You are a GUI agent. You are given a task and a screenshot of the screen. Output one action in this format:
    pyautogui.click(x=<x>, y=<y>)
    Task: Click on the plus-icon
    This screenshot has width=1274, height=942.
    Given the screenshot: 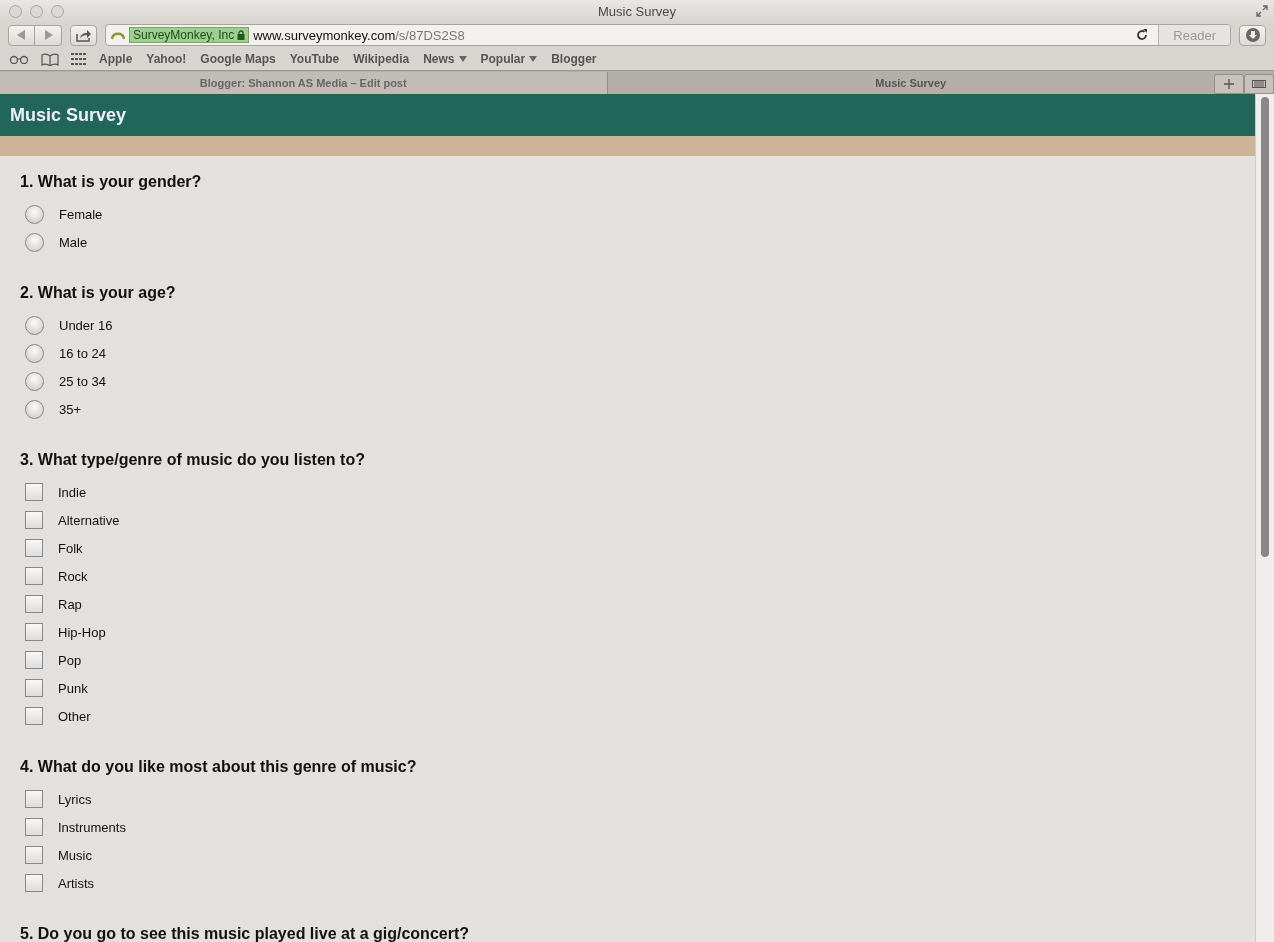 What is the action you would take?
    pyautogui.click(x=1229, y=84)
    